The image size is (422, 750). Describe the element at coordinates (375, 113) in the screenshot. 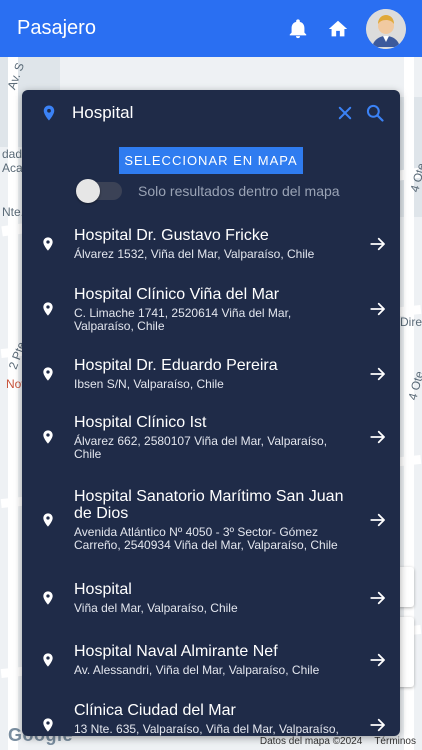

I see `search-icon` at that location.